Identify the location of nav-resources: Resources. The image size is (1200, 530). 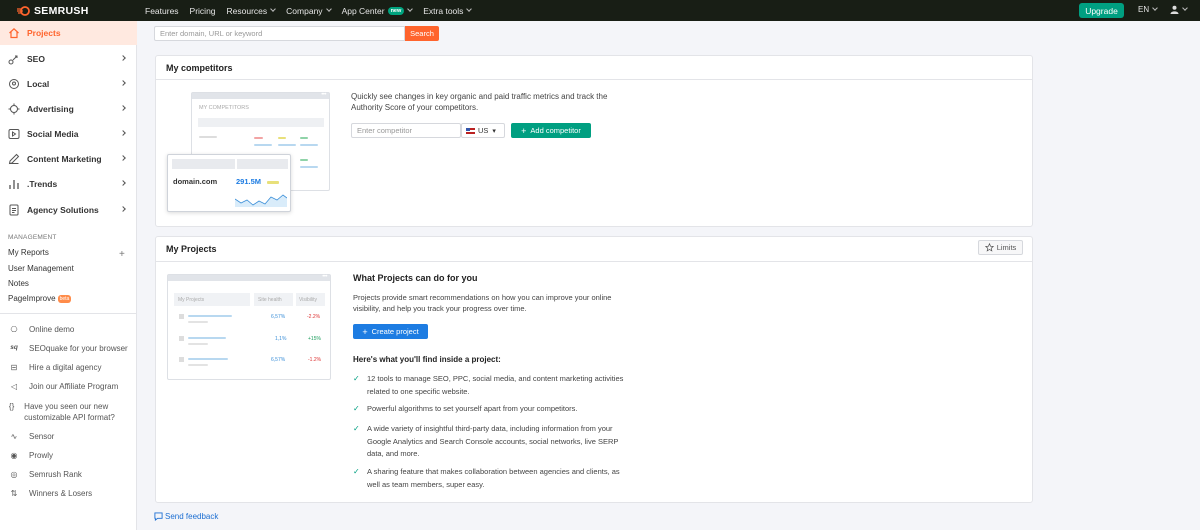
(252, 11).